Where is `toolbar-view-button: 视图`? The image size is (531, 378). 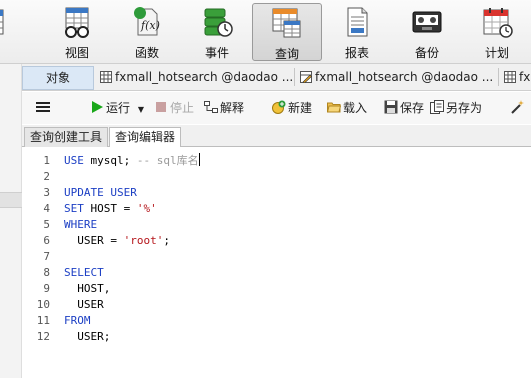 toolbar-view-button: 视图 is located at coordinates (77, 32).